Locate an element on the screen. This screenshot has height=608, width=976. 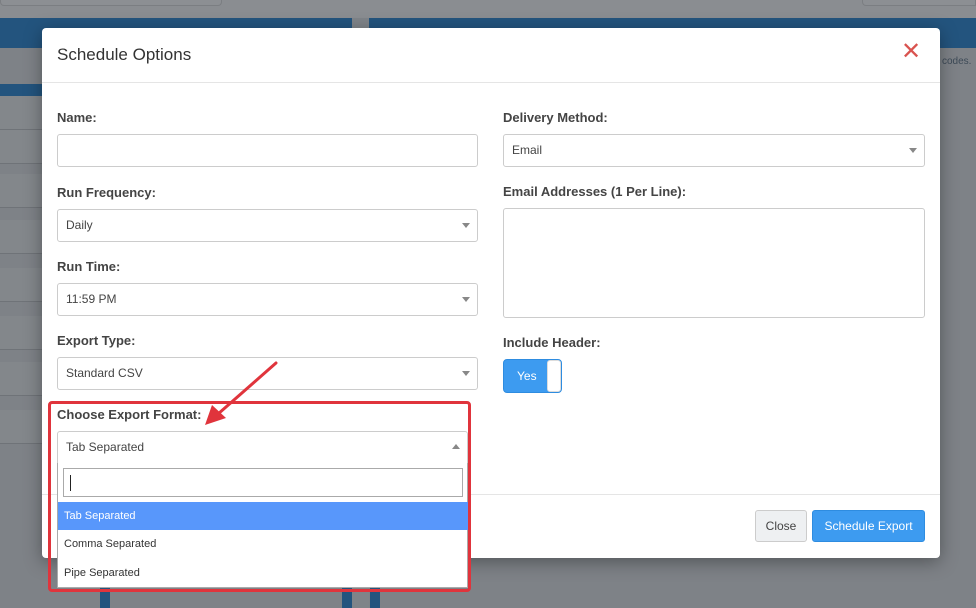
name-input is located at coordinates (267, 150).